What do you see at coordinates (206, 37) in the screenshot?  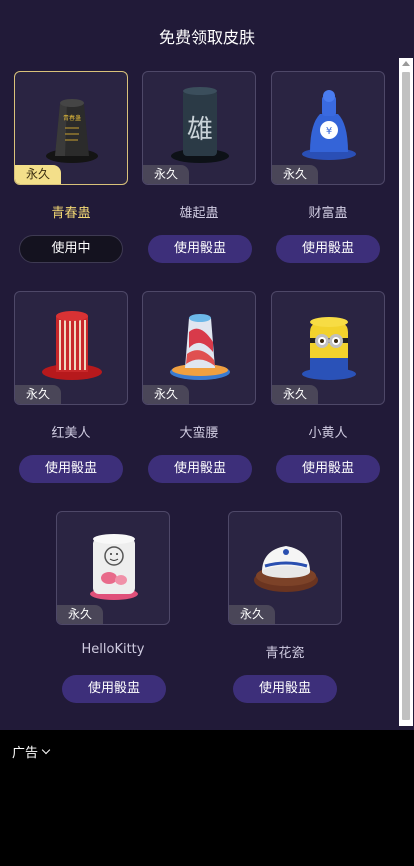 I see `page-title: 免费领取皮肤` at bounding box center [206, 37].